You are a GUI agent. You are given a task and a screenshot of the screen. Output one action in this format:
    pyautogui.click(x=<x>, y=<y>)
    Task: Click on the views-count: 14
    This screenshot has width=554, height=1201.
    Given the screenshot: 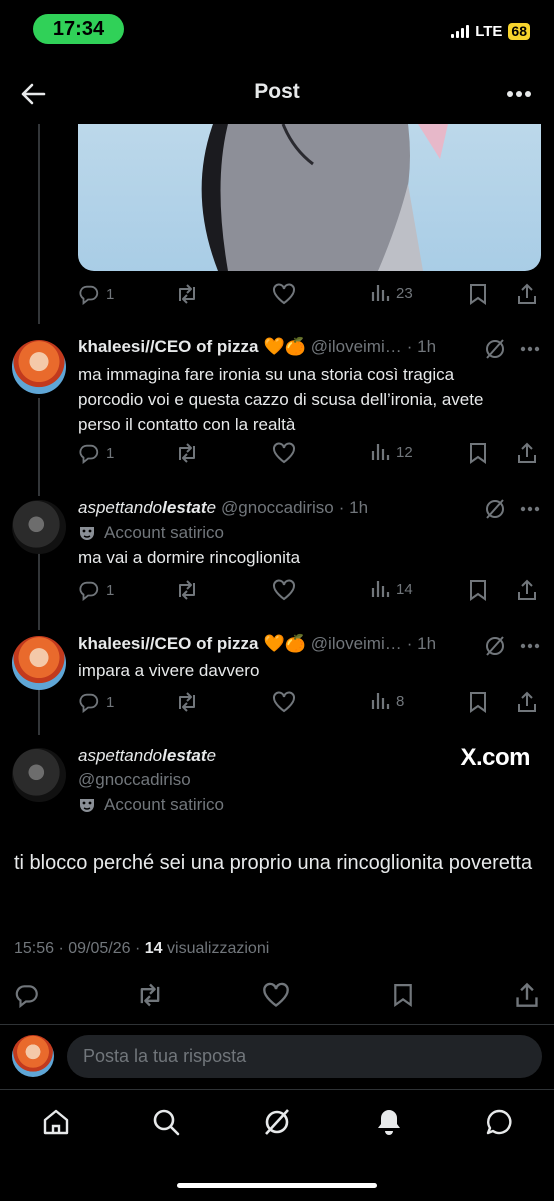 What is the action you would take?
    pyautogui.click(x=404, y=589)
    